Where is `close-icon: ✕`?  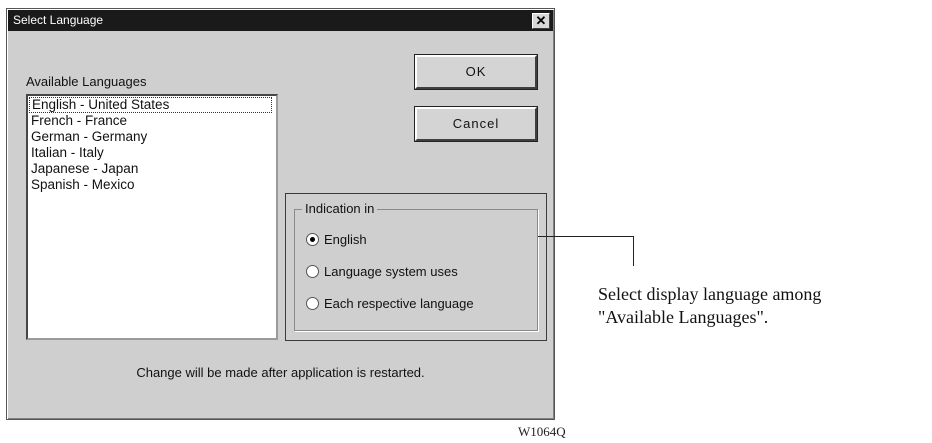
close-icon: ✕ is located at coordinates (541, 20).